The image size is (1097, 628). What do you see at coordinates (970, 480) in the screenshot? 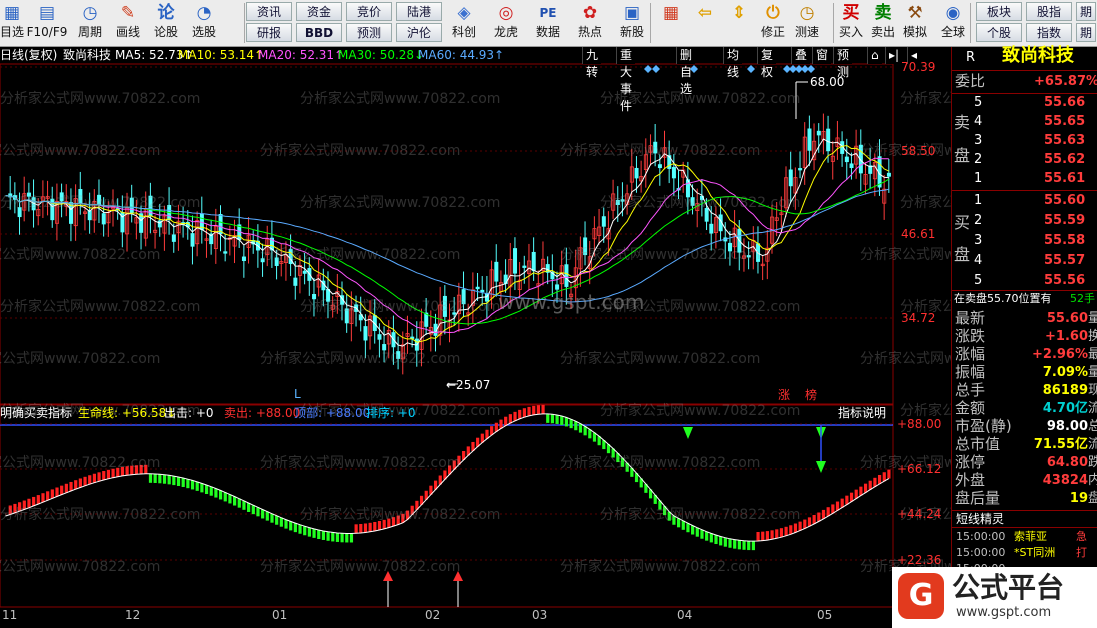
I see `stat-label: 外盘` at bounding box center [970, 480].